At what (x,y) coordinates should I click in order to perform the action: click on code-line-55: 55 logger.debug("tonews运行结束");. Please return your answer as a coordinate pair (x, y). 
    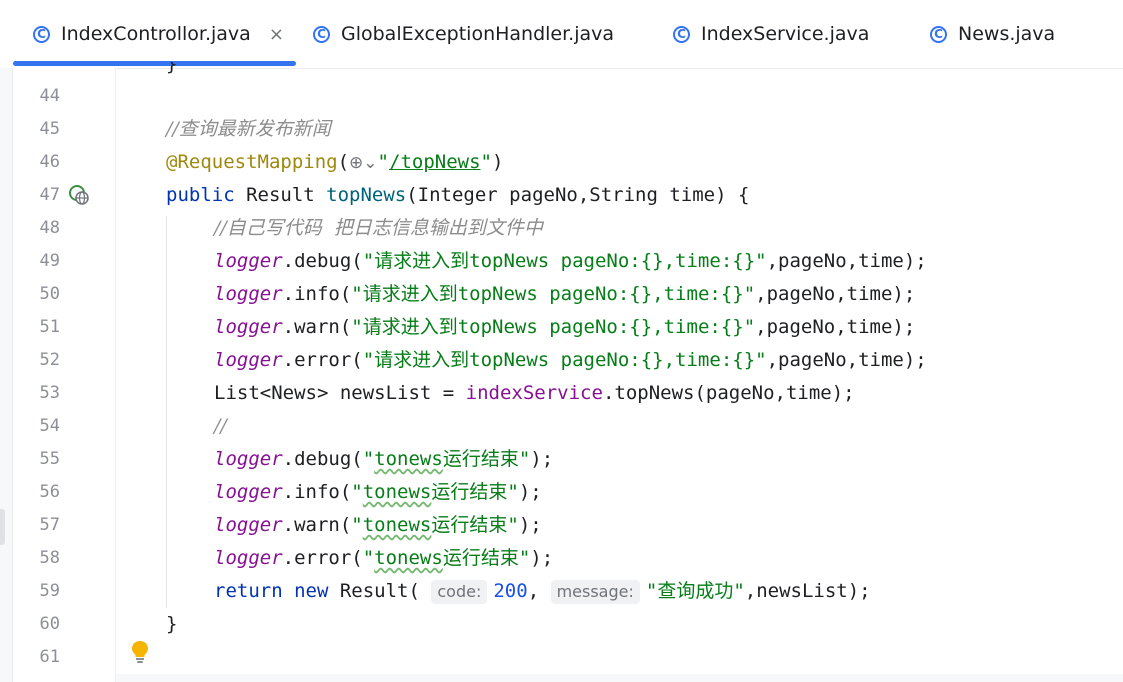
    Looking at the image, I should click on (561, 459).